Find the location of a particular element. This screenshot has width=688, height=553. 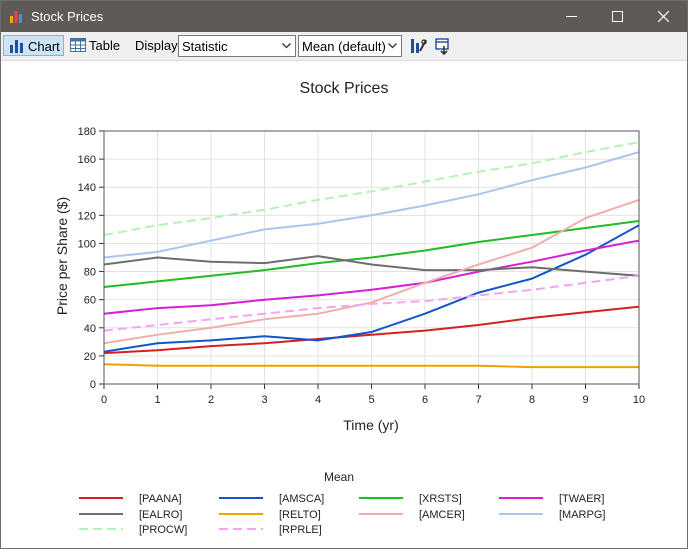

x-tick-label: 6 is located at coordinates (425, 400).